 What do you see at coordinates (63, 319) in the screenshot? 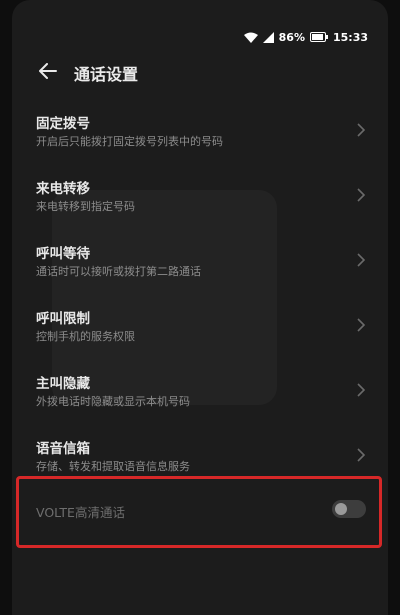
I see `setting-title: 呼叫限制` at bounding box center [63, 319].